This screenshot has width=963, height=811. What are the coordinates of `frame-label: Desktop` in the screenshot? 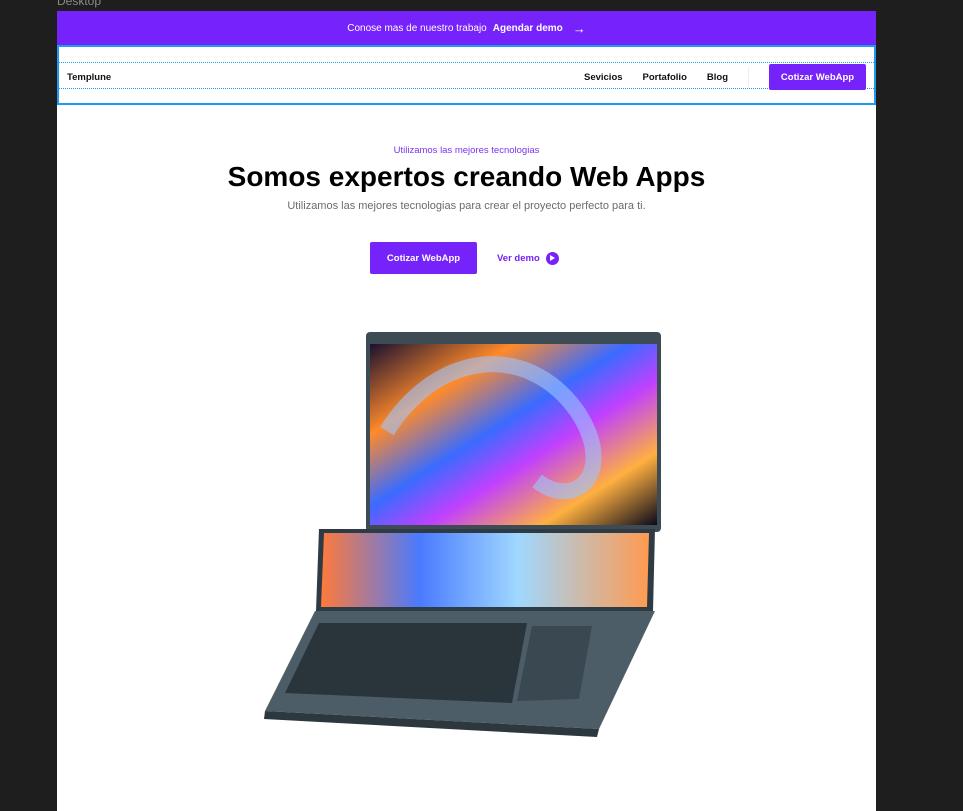 It's located at (79, 4).